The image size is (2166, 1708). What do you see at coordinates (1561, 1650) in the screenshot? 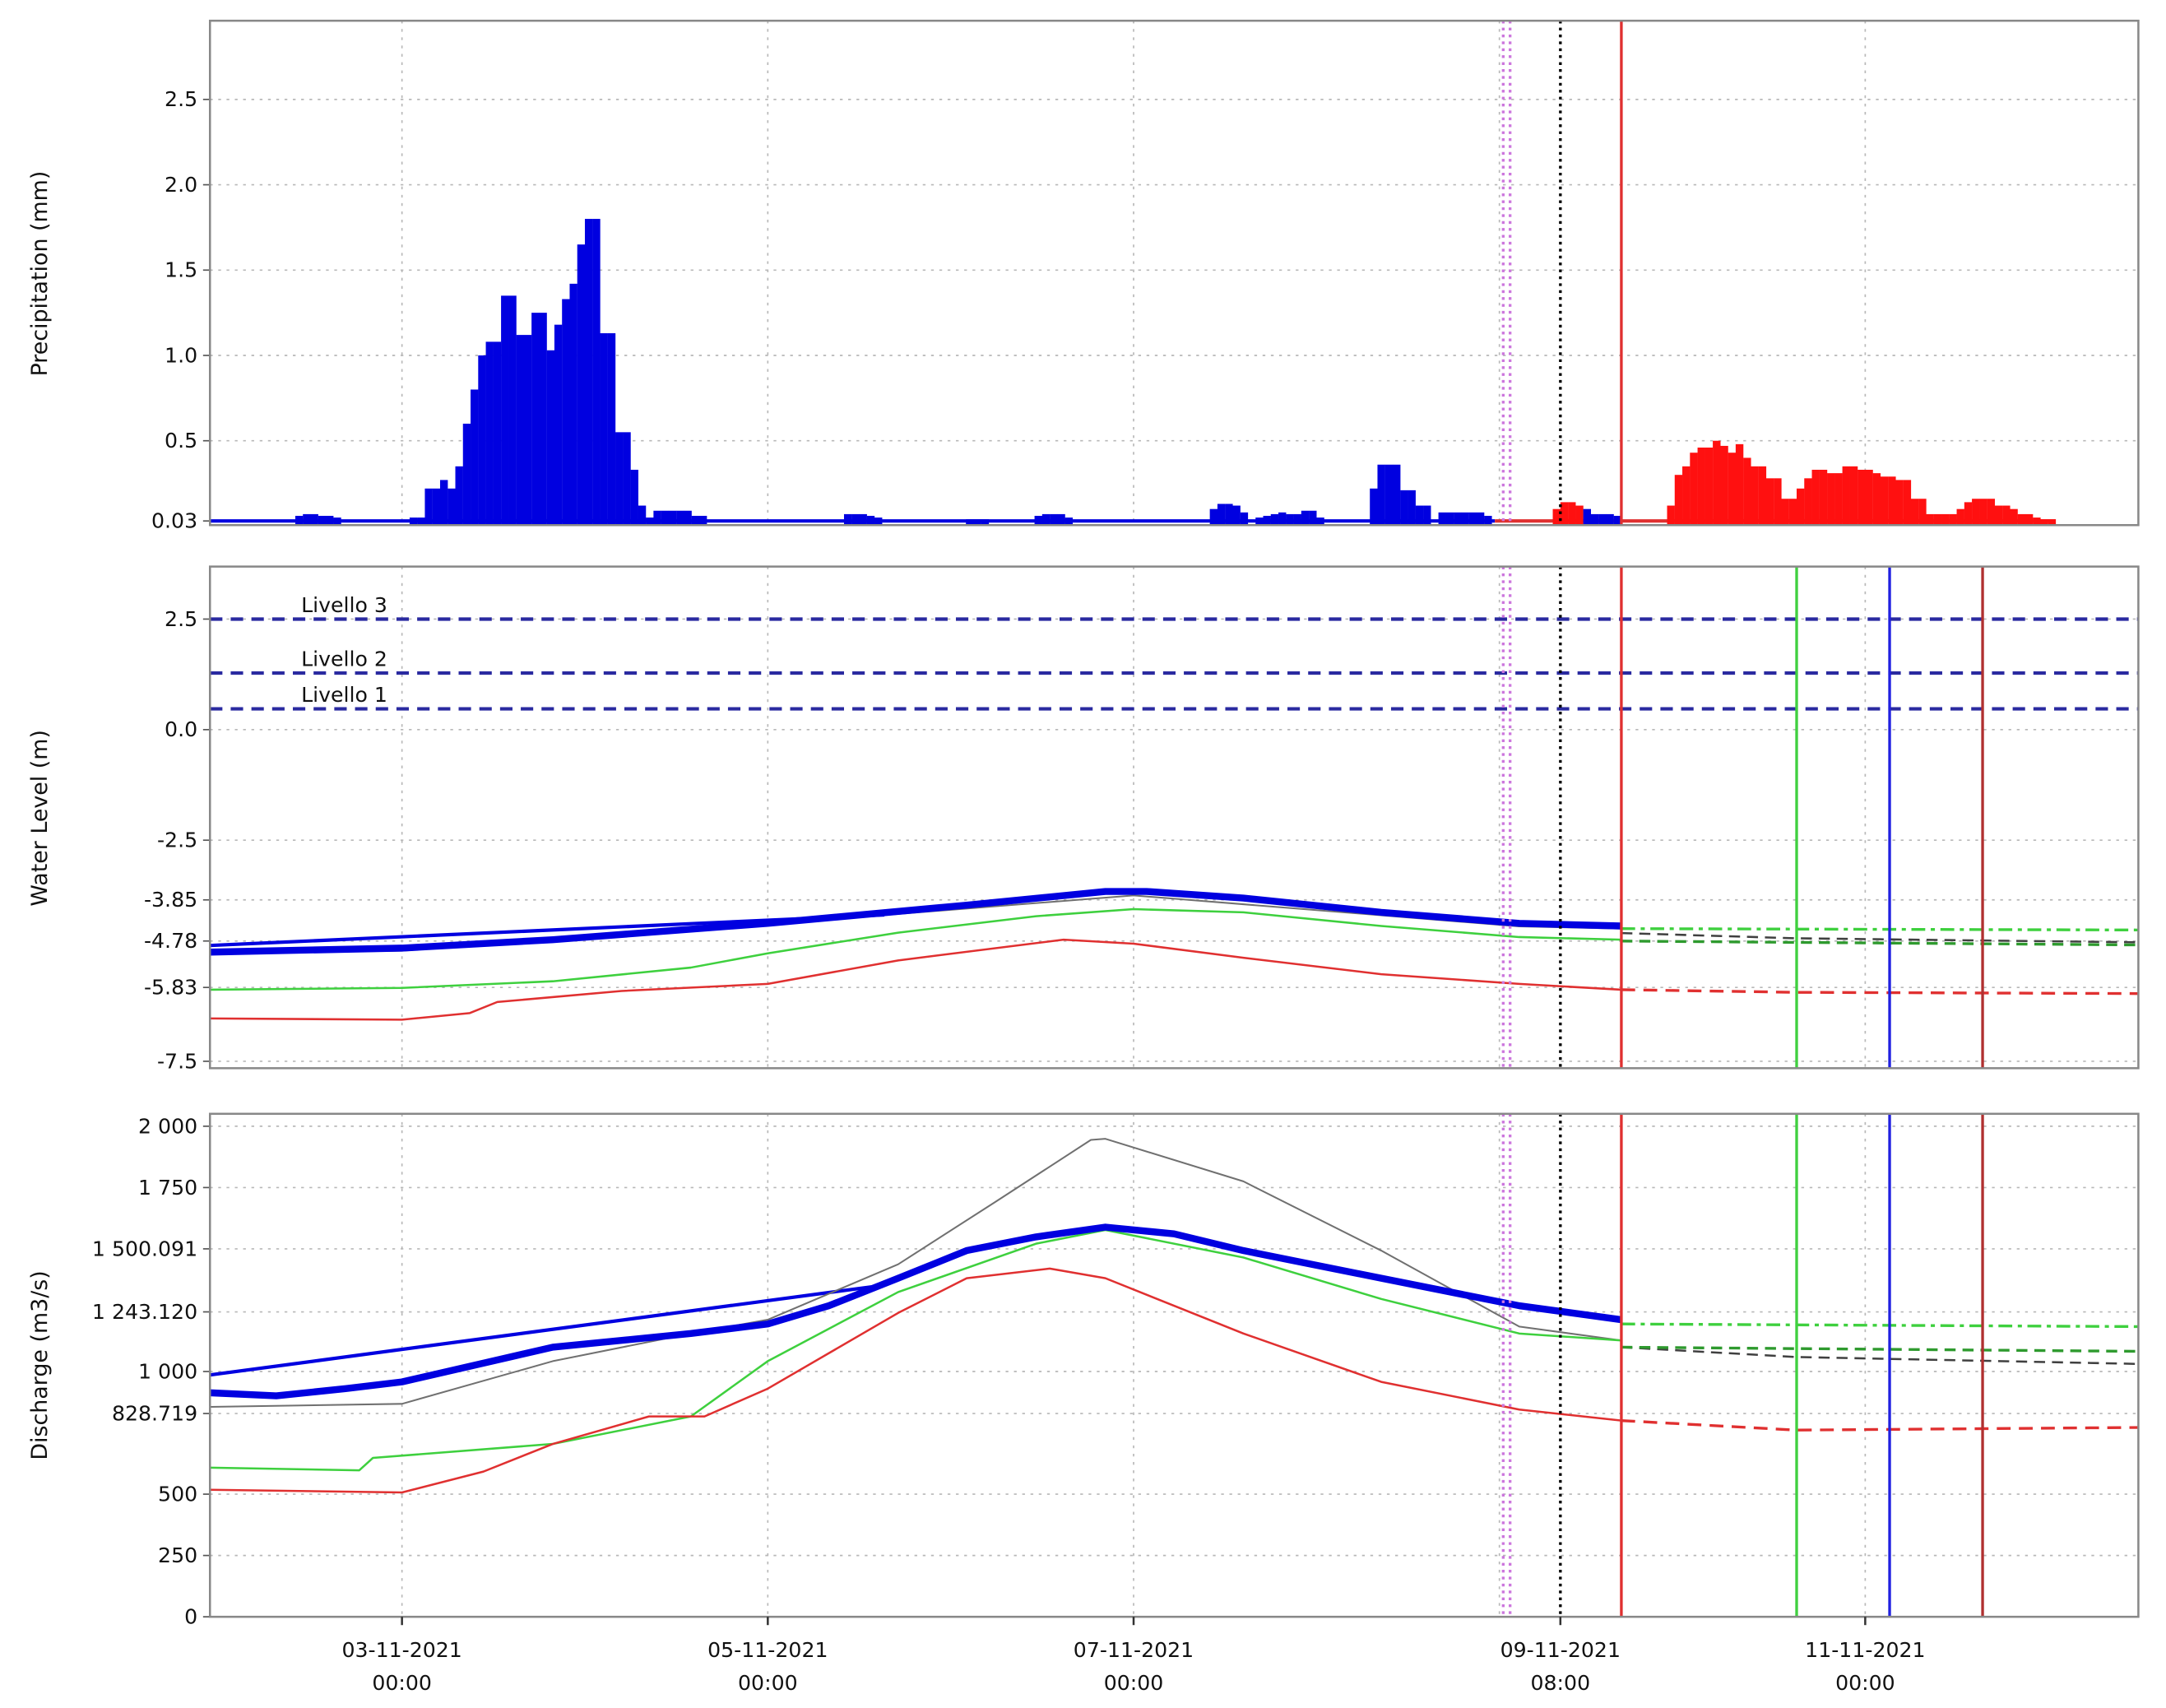
I see `x-tick-date: 09-11-2021` at bounding box center [1561, 1650].